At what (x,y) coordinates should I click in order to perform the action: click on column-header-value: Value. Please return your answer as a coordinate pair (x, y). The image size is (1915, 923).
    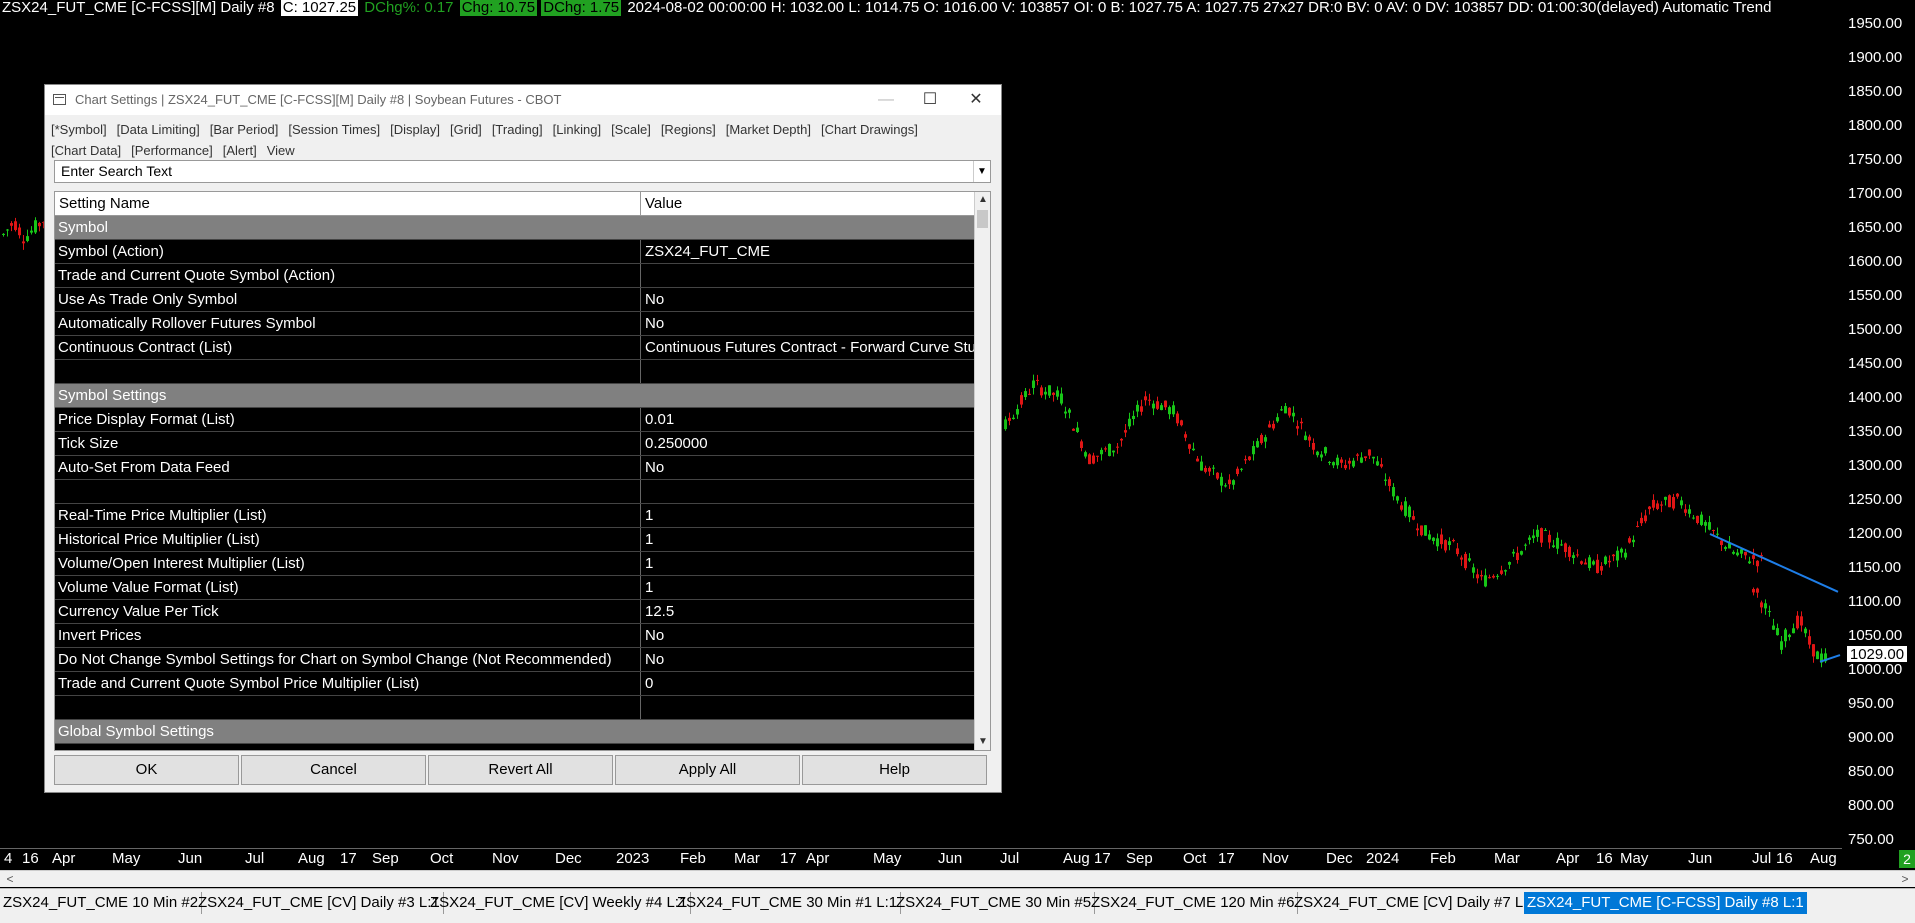
    Looking at the image, I should click on (663, 204).